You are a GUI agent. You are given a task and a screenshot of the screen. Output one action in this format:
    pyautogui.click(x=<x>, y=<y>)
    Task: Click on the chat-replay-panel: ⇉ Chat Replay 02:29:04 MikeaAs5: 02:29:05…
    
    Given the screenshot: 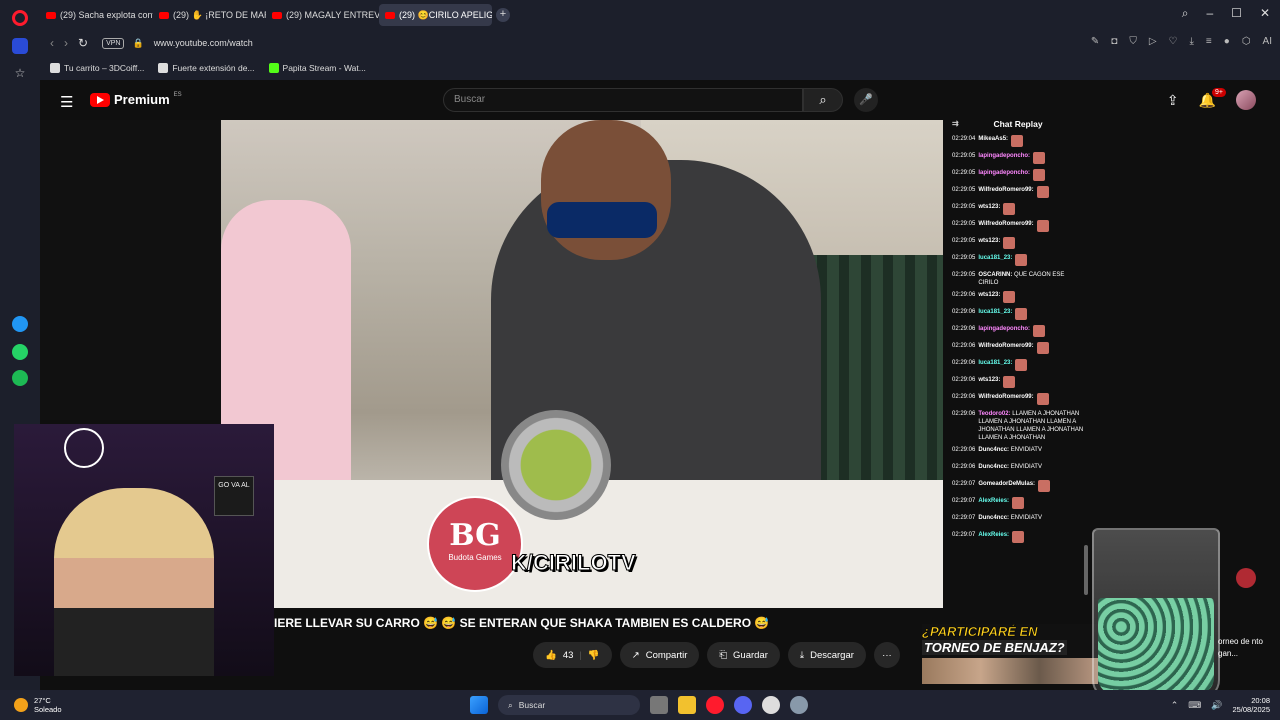 What is the action you would take?
    pyautogui.click(x=1018, y=361)
    